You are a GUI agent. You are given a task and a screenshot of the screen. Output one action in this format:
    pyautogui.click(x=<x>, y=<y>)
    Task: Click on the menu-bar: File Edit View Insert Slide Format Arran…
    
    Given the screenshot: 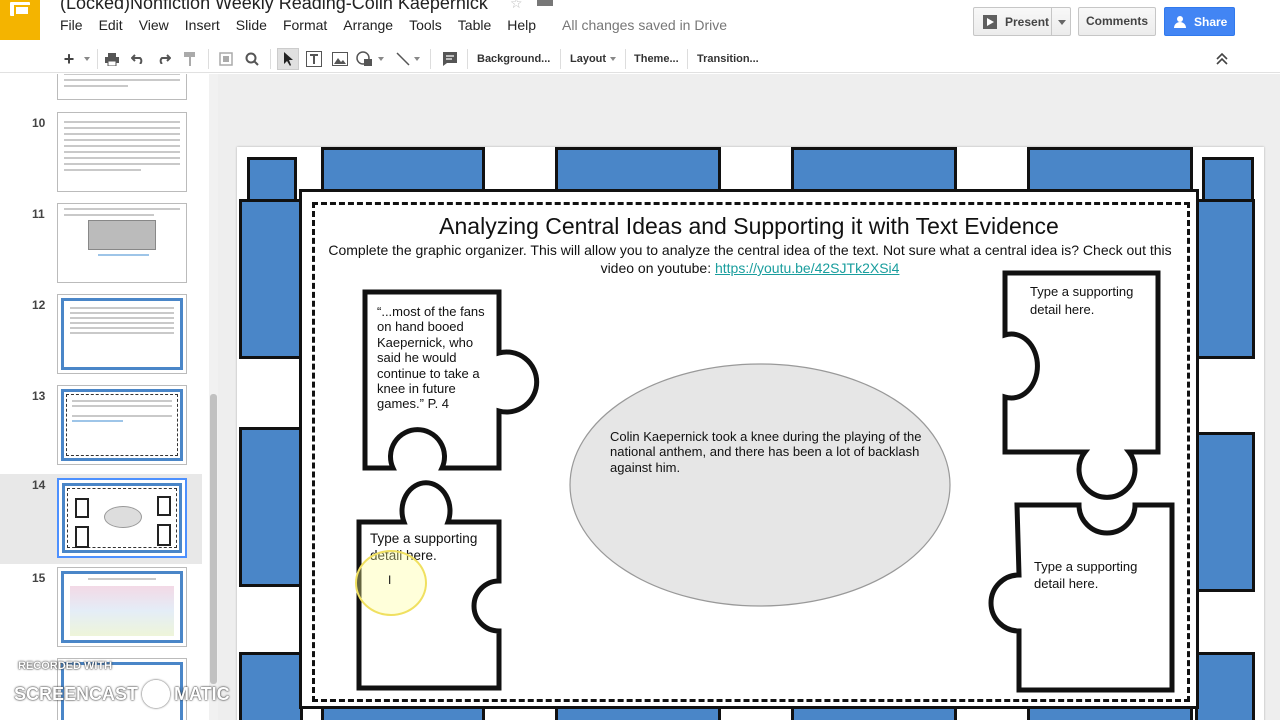 What is the action you would take?
    pyautogui.click(x=389, y=25)
    